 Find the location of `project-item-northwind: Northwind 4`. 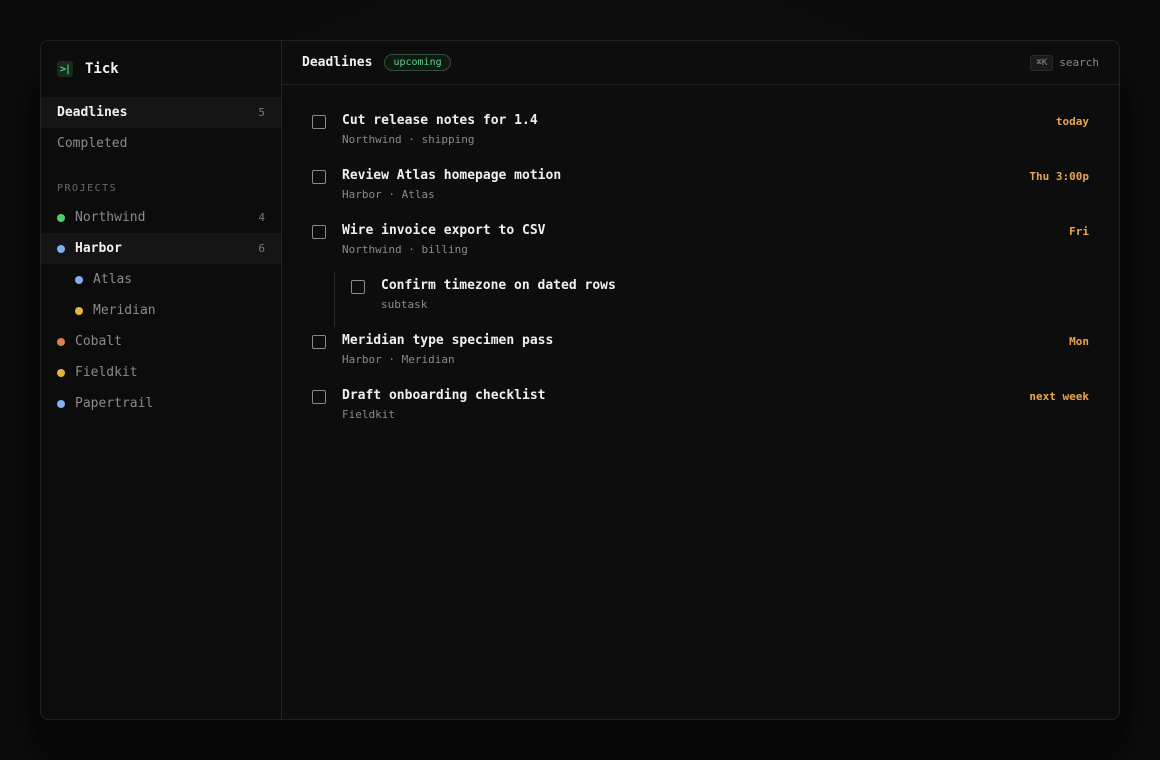

project-item-northwind: Northwind 4 is located at coordinates (161, 217).